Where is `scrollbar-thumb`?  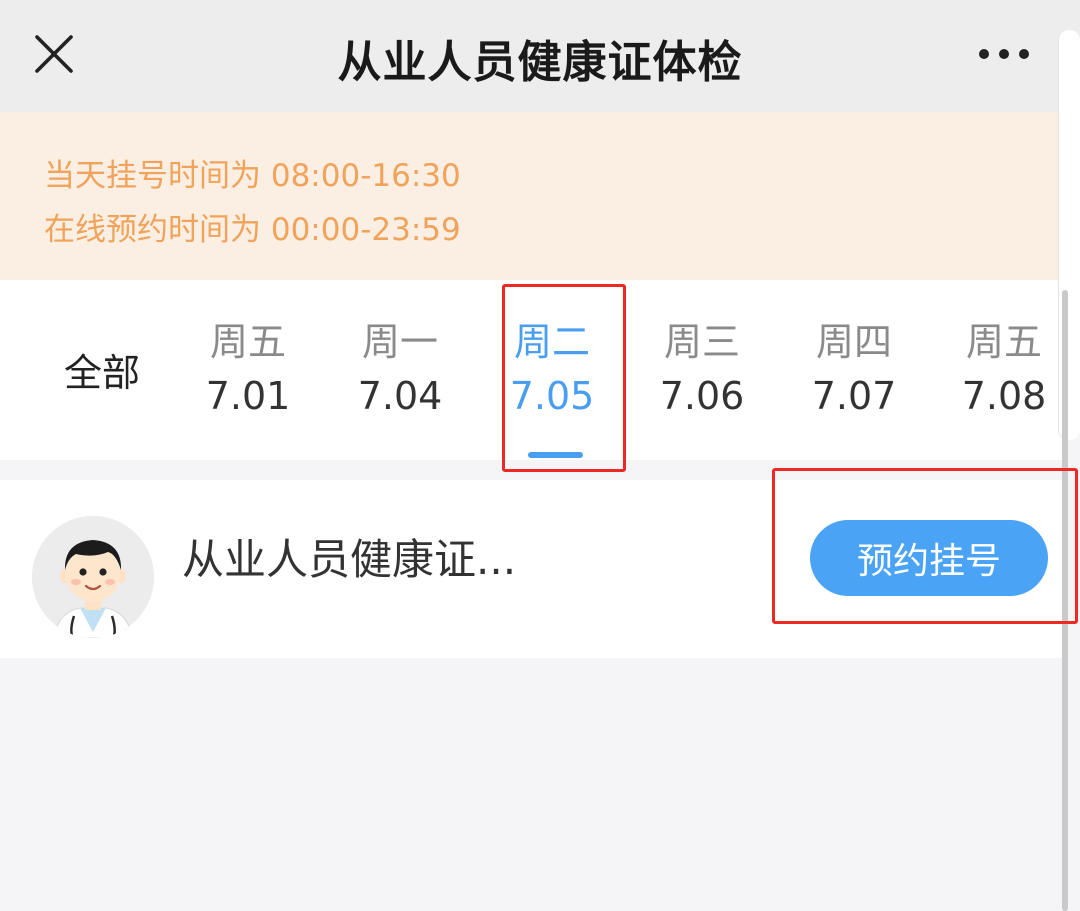
scrollbar-thumb is located at coordinates (1065, 600).